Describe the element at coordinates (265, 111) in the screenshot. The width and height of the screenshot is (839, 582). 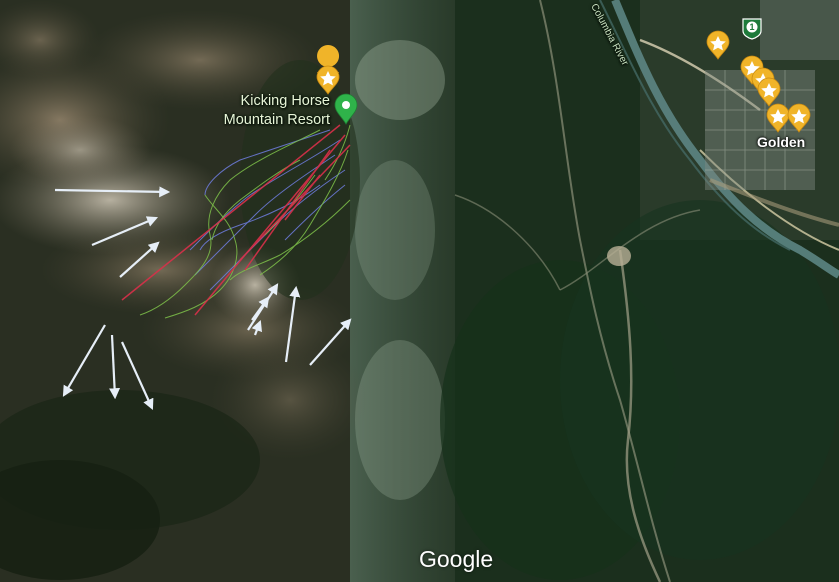
I see `resort-label: Kicking Horse Mountain Resort` at that location.